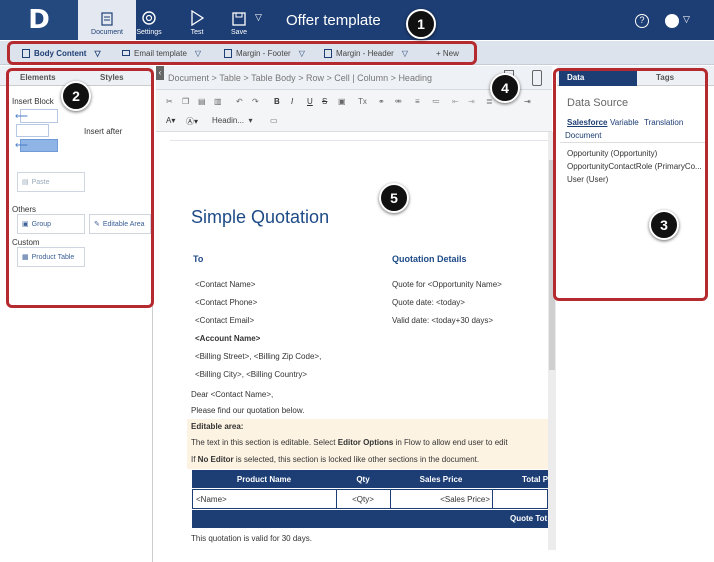 The image size is (714, 562). I want to click on details-line: Quote date: <today>, so click(428, 302).